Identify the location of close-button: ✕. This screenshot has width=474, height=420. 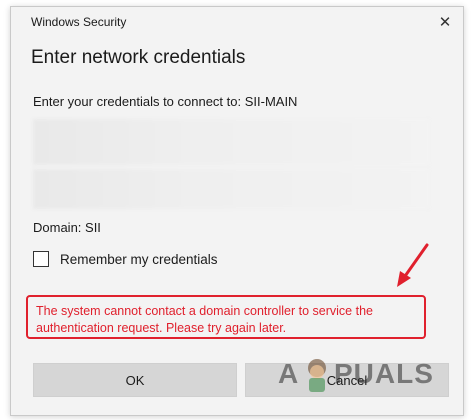
(445, 22).